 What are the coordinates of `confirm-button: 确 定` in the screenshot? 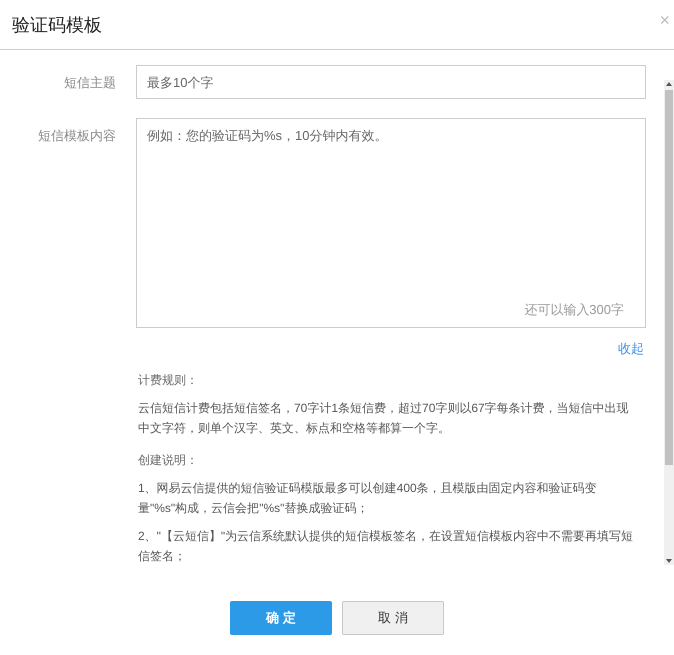 It's located at (281, 618).